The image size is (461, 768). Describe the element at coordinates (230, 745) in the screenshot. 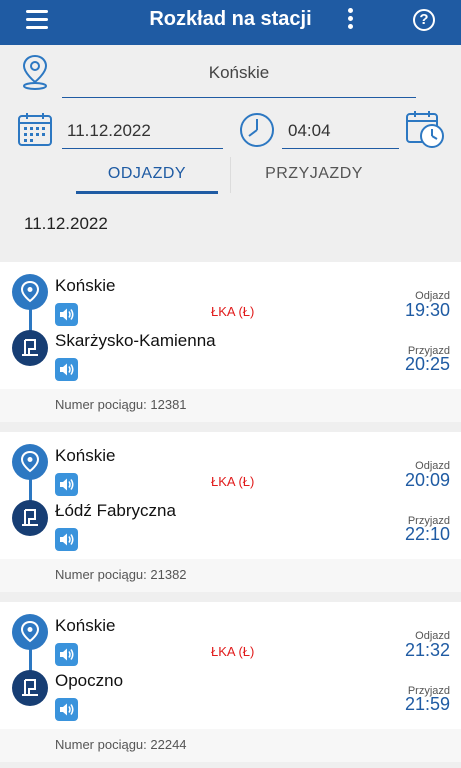

I see `card-footer: Numer pociągu: 22244` at that location.